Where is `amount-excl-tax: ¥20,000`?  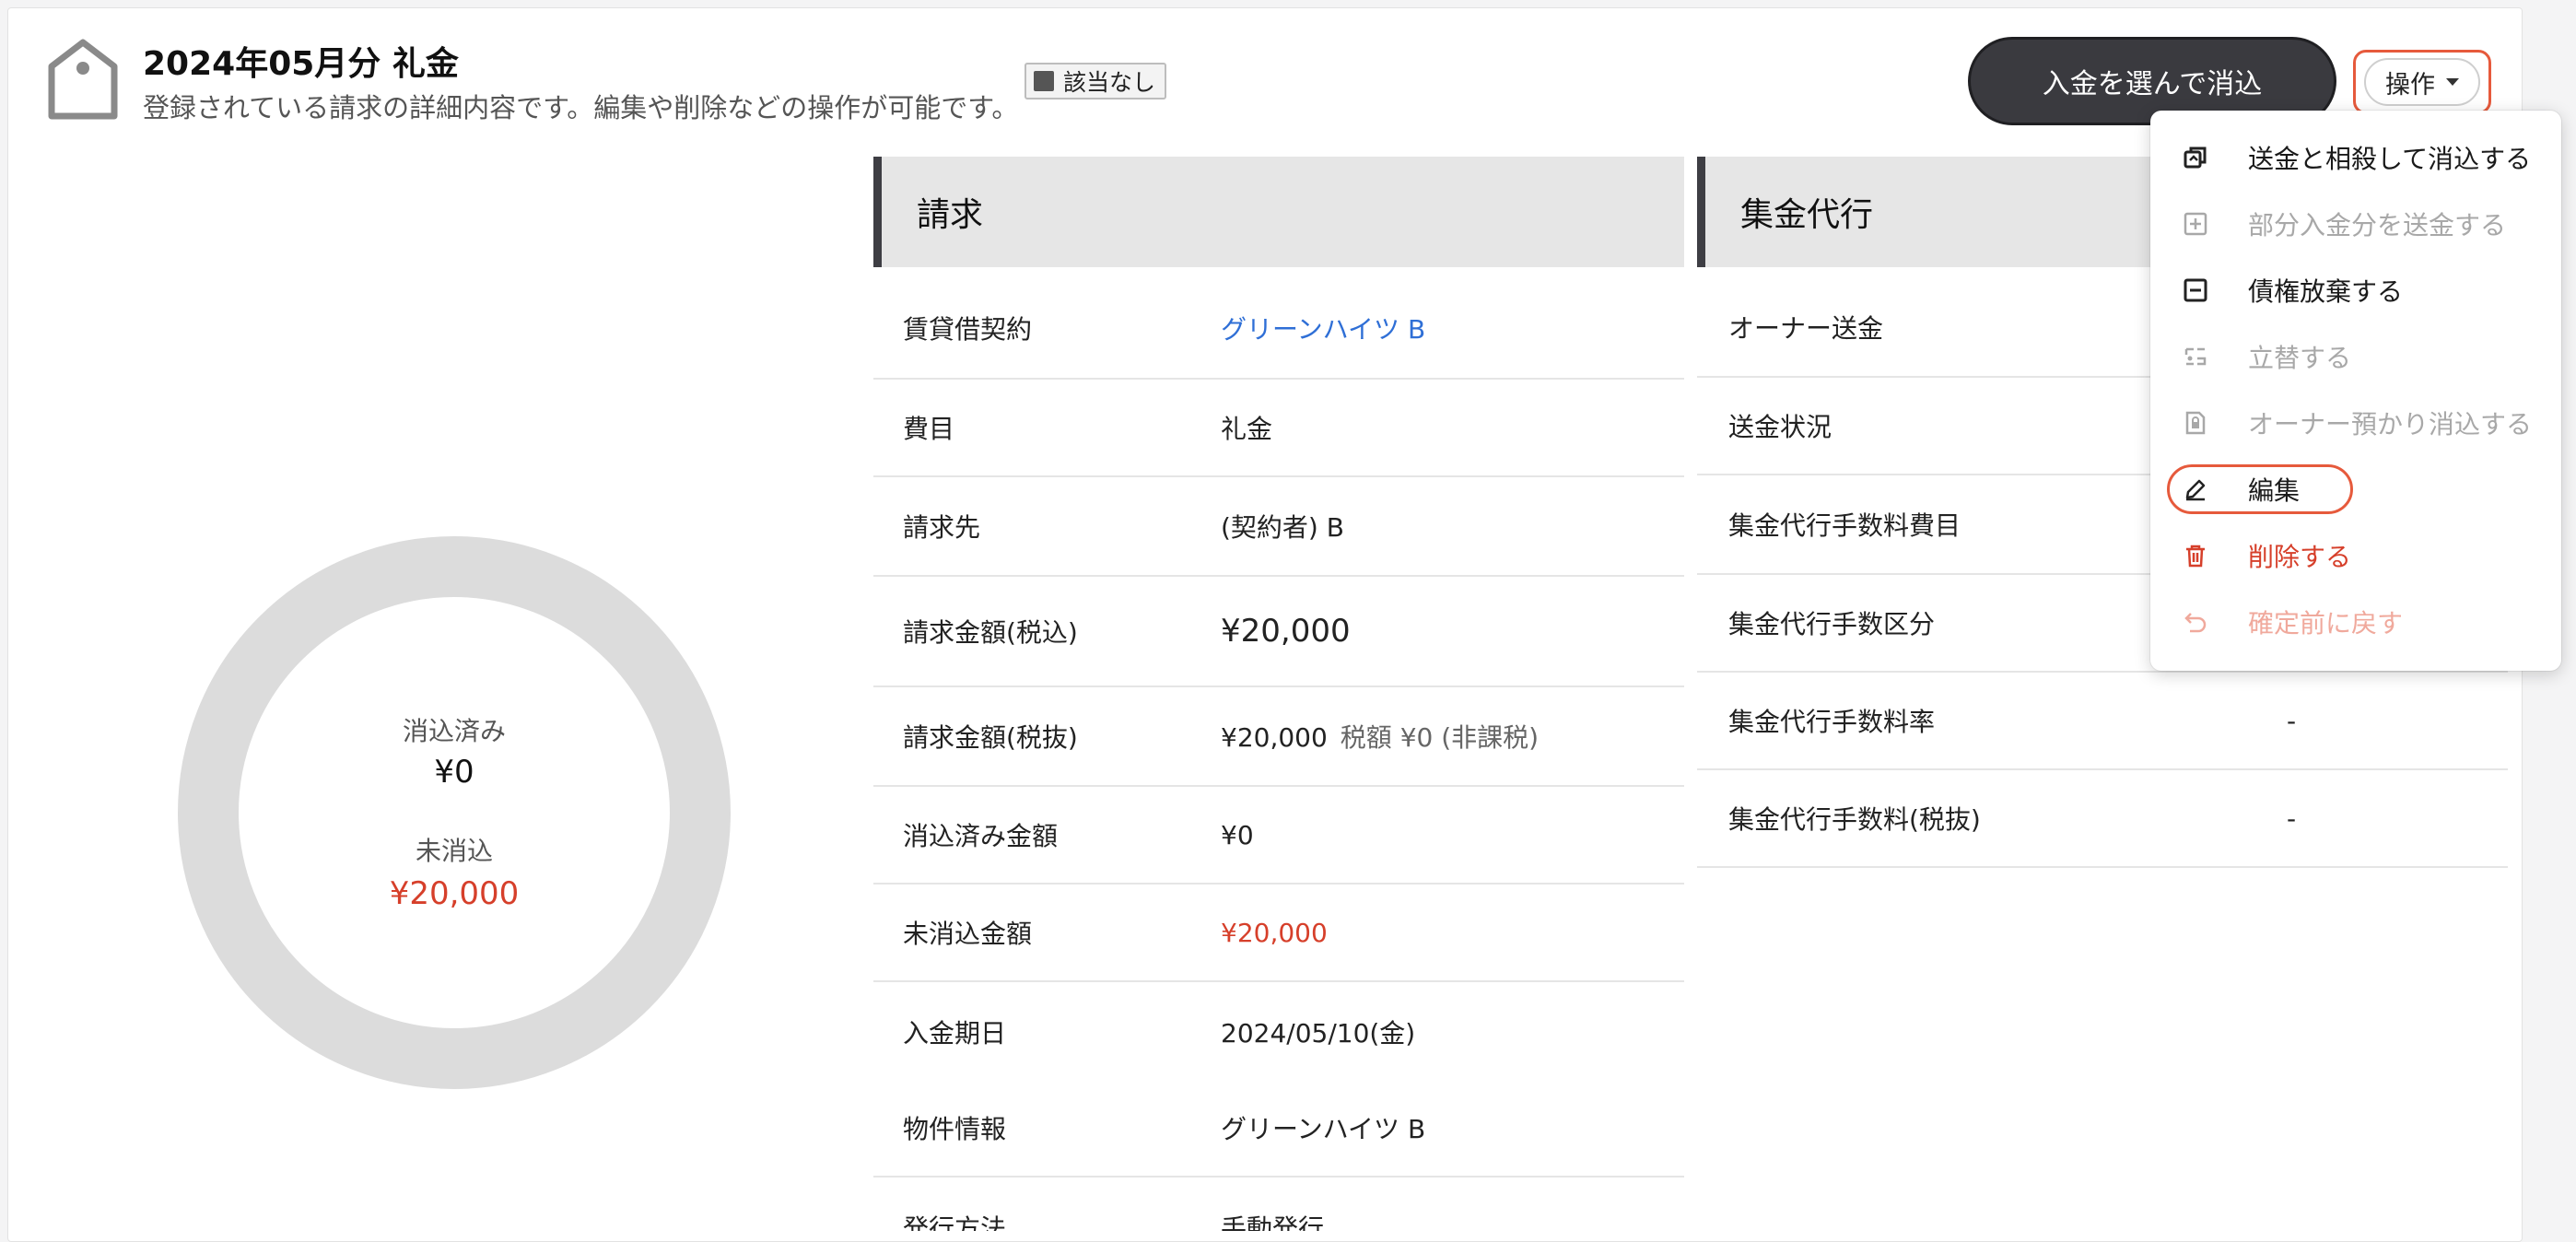 amount-excl-tax: ¥20,000 is located at coordinates (1275, 737).